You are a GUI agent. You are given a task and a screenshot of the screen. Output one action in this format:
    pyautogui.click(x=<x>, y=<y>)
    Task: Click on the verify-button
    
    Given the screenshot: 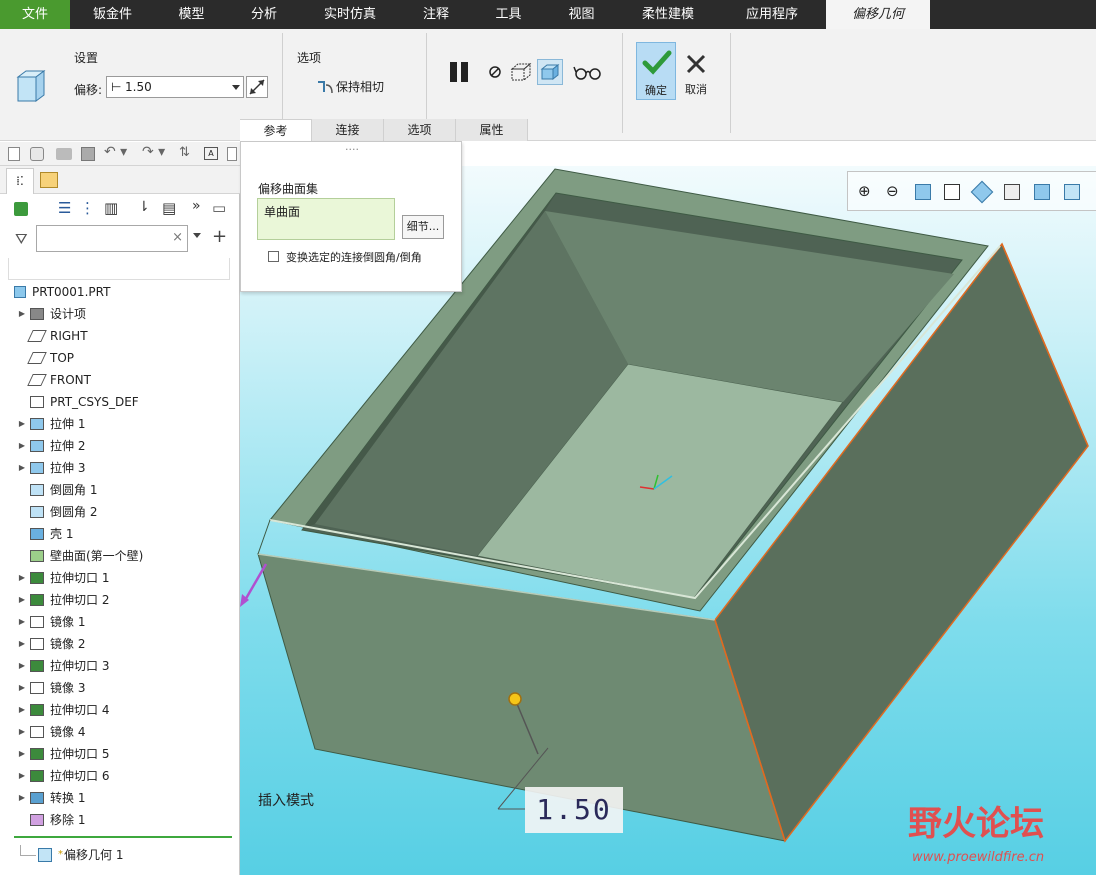 What is the action you would take?
    pyautogui.click(x=550, y=72)
    